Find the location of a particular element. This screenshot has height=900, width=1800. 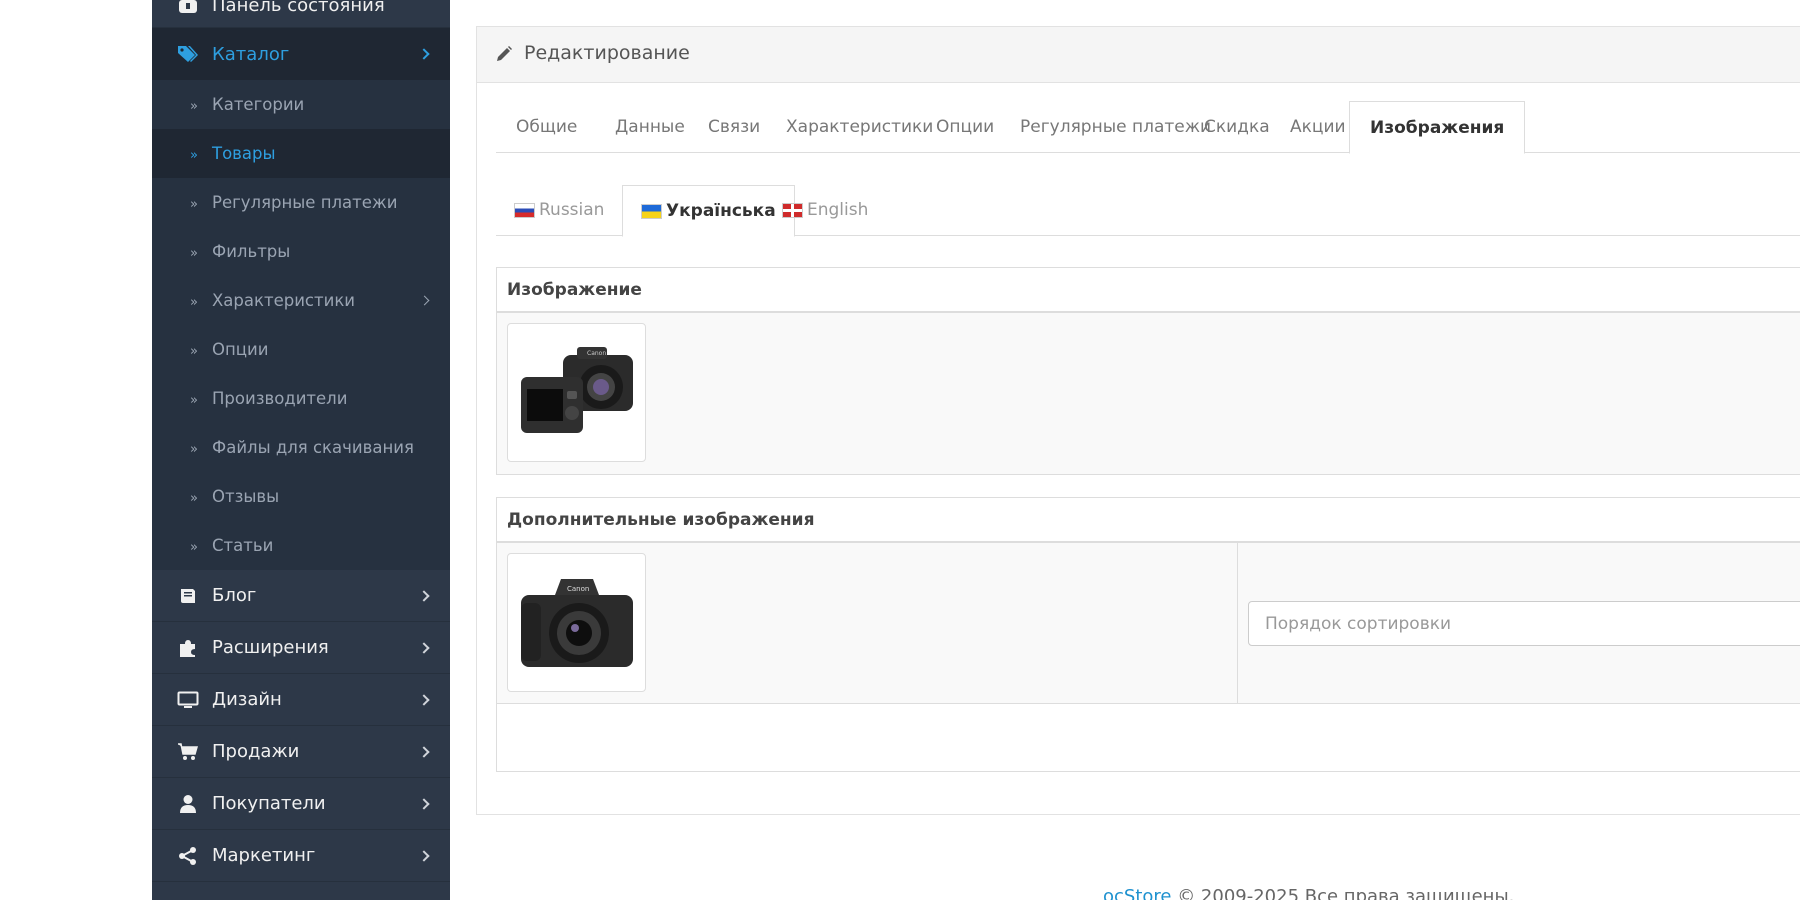

monitor-icon is located at coordinates (188, 700).